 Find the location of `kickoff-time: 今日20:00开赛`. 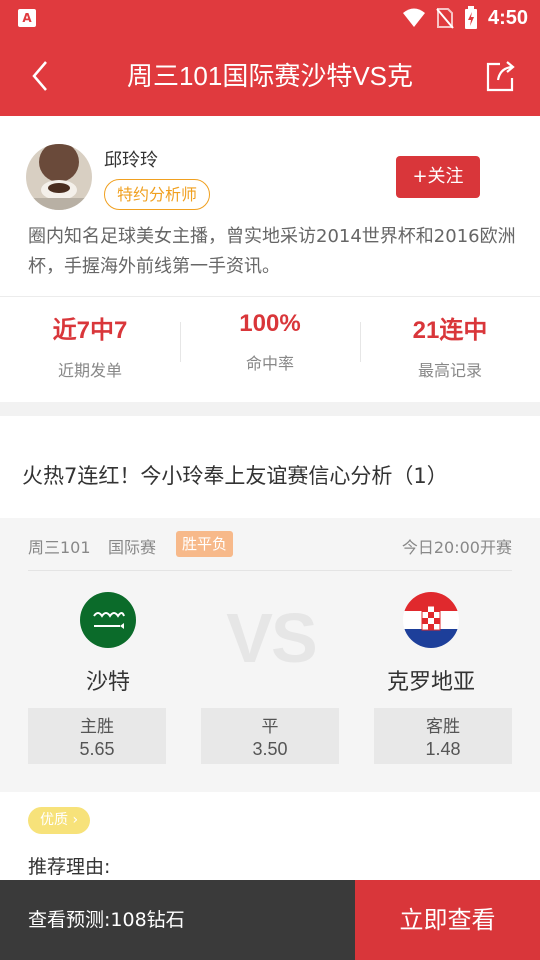

kickoff-time: 今日20:00开赛 is located at coordinates (456, 547).